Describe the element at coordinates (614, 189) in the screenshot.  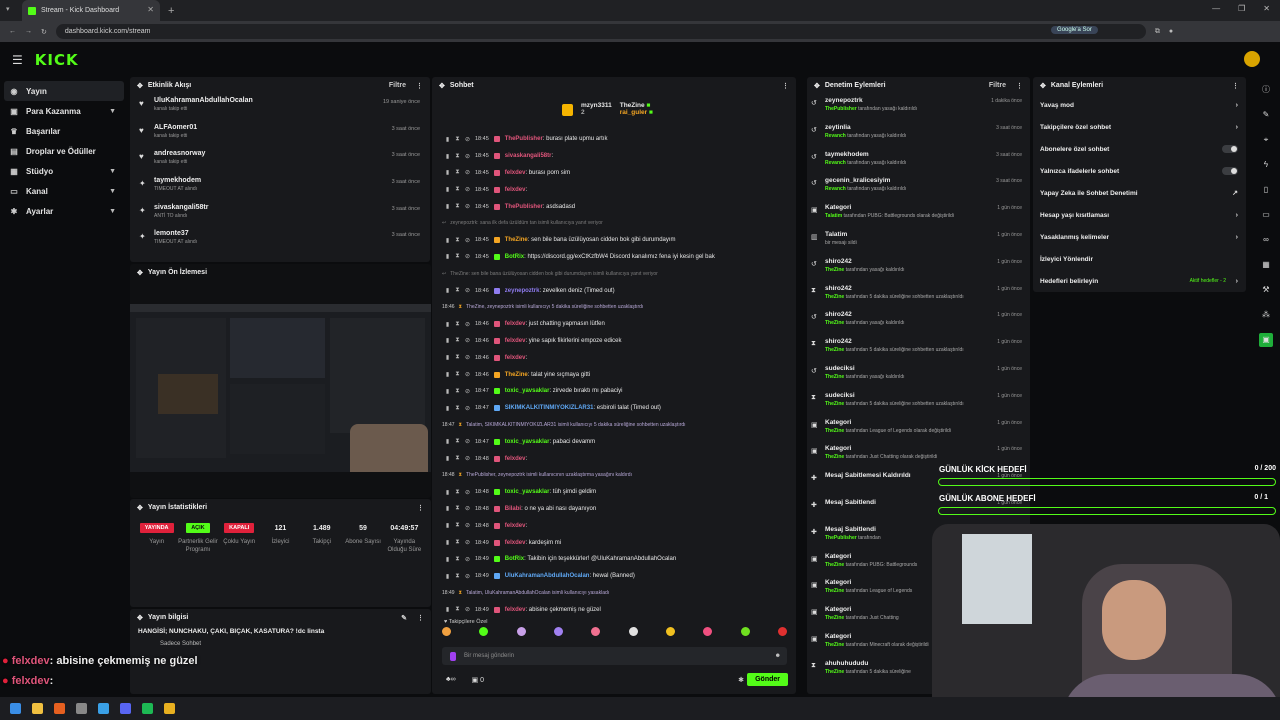
I see `chat-message: ▮ ⧗ ⊘ 18:45 felxdev:` at that location.